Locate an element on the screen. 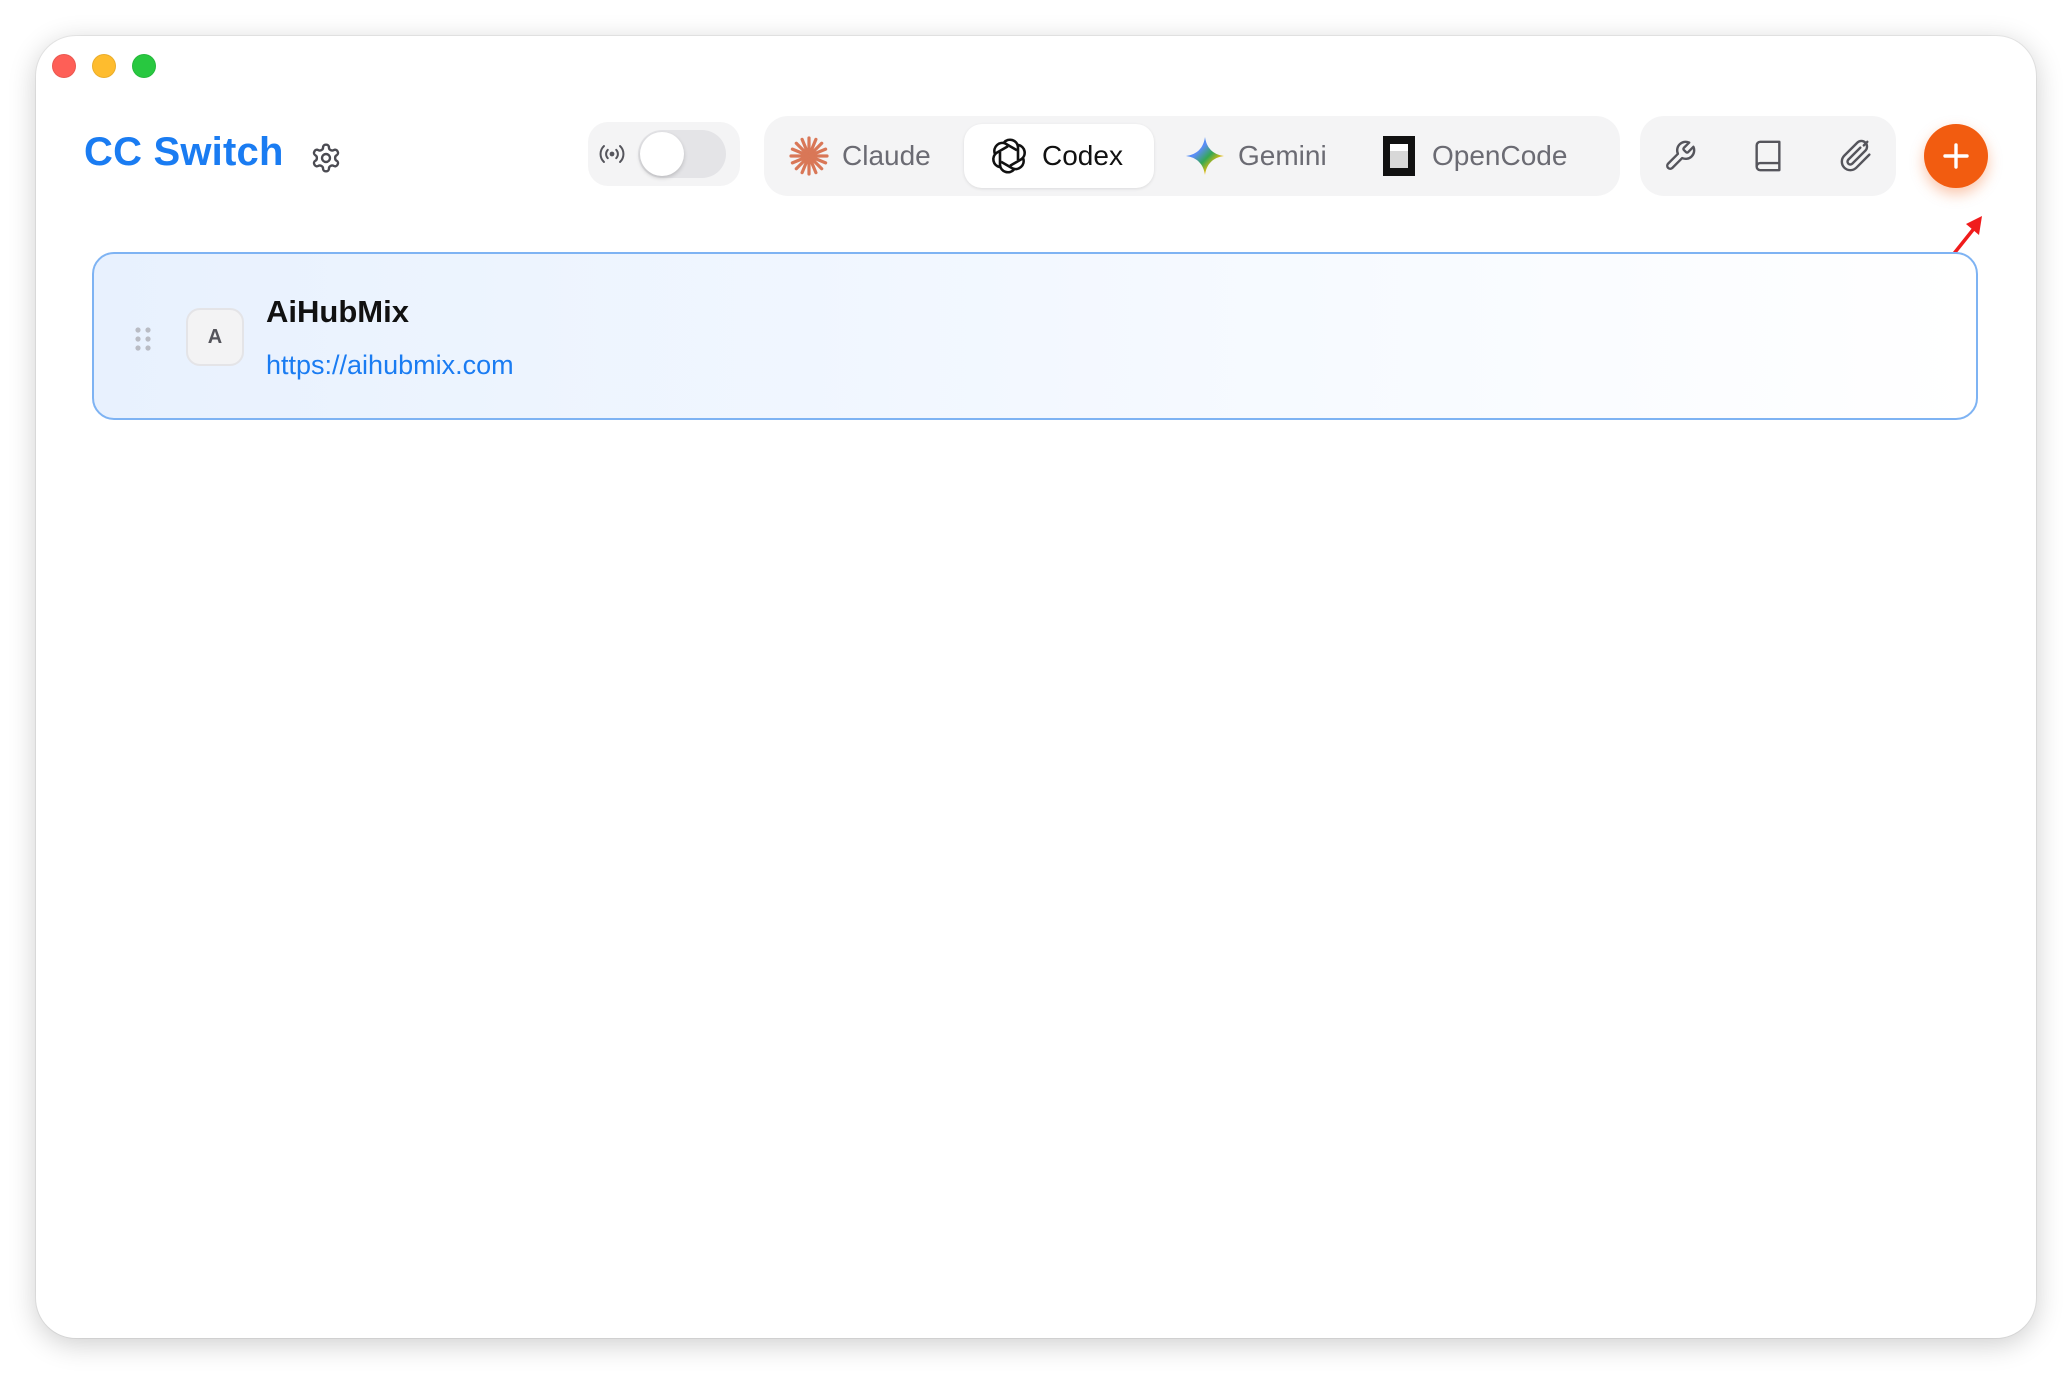 The width and height of the screenshot is (2072, 1374). gear-icon is located at coordinates (326, 158).